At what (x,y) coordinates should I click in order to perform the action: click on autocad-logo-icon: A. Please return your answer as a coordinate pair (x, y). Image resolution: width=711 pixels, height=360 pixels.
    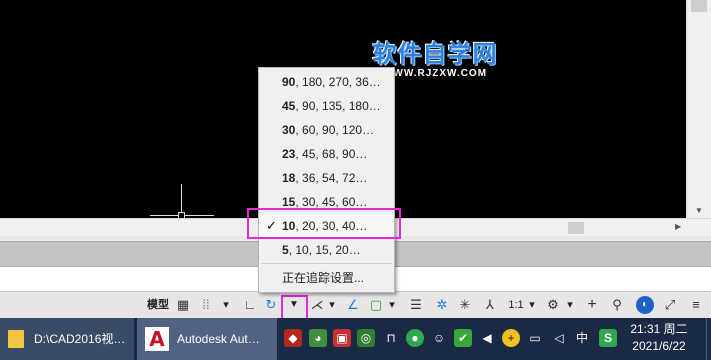
    Looking at the image, I should click on (157, 339).